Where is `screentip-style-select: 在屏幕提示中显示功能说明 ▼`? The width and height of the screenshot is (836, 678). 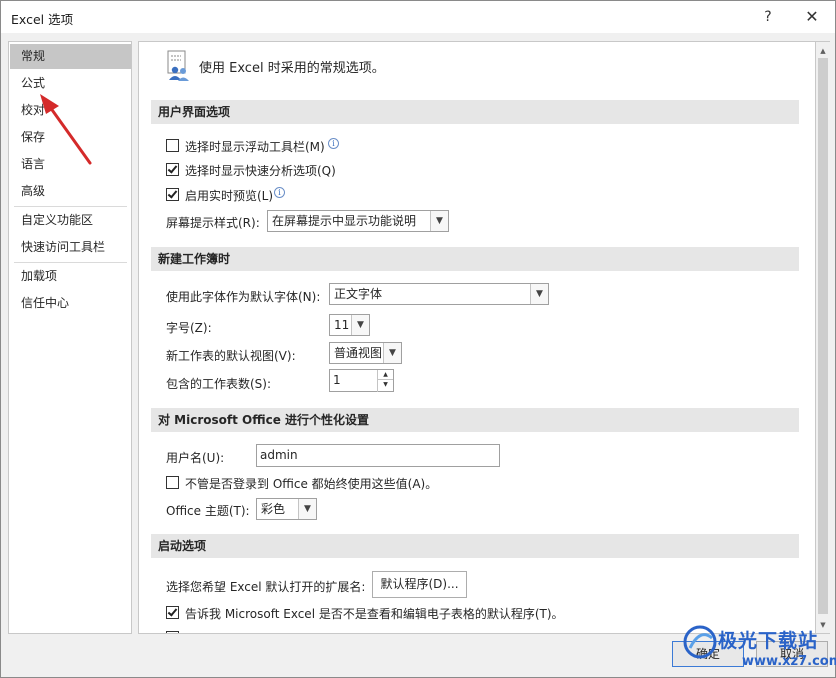 screentip-style-select: 在屏幕提示中显示功能说明 ▼ is located at coordinates (358, 221).